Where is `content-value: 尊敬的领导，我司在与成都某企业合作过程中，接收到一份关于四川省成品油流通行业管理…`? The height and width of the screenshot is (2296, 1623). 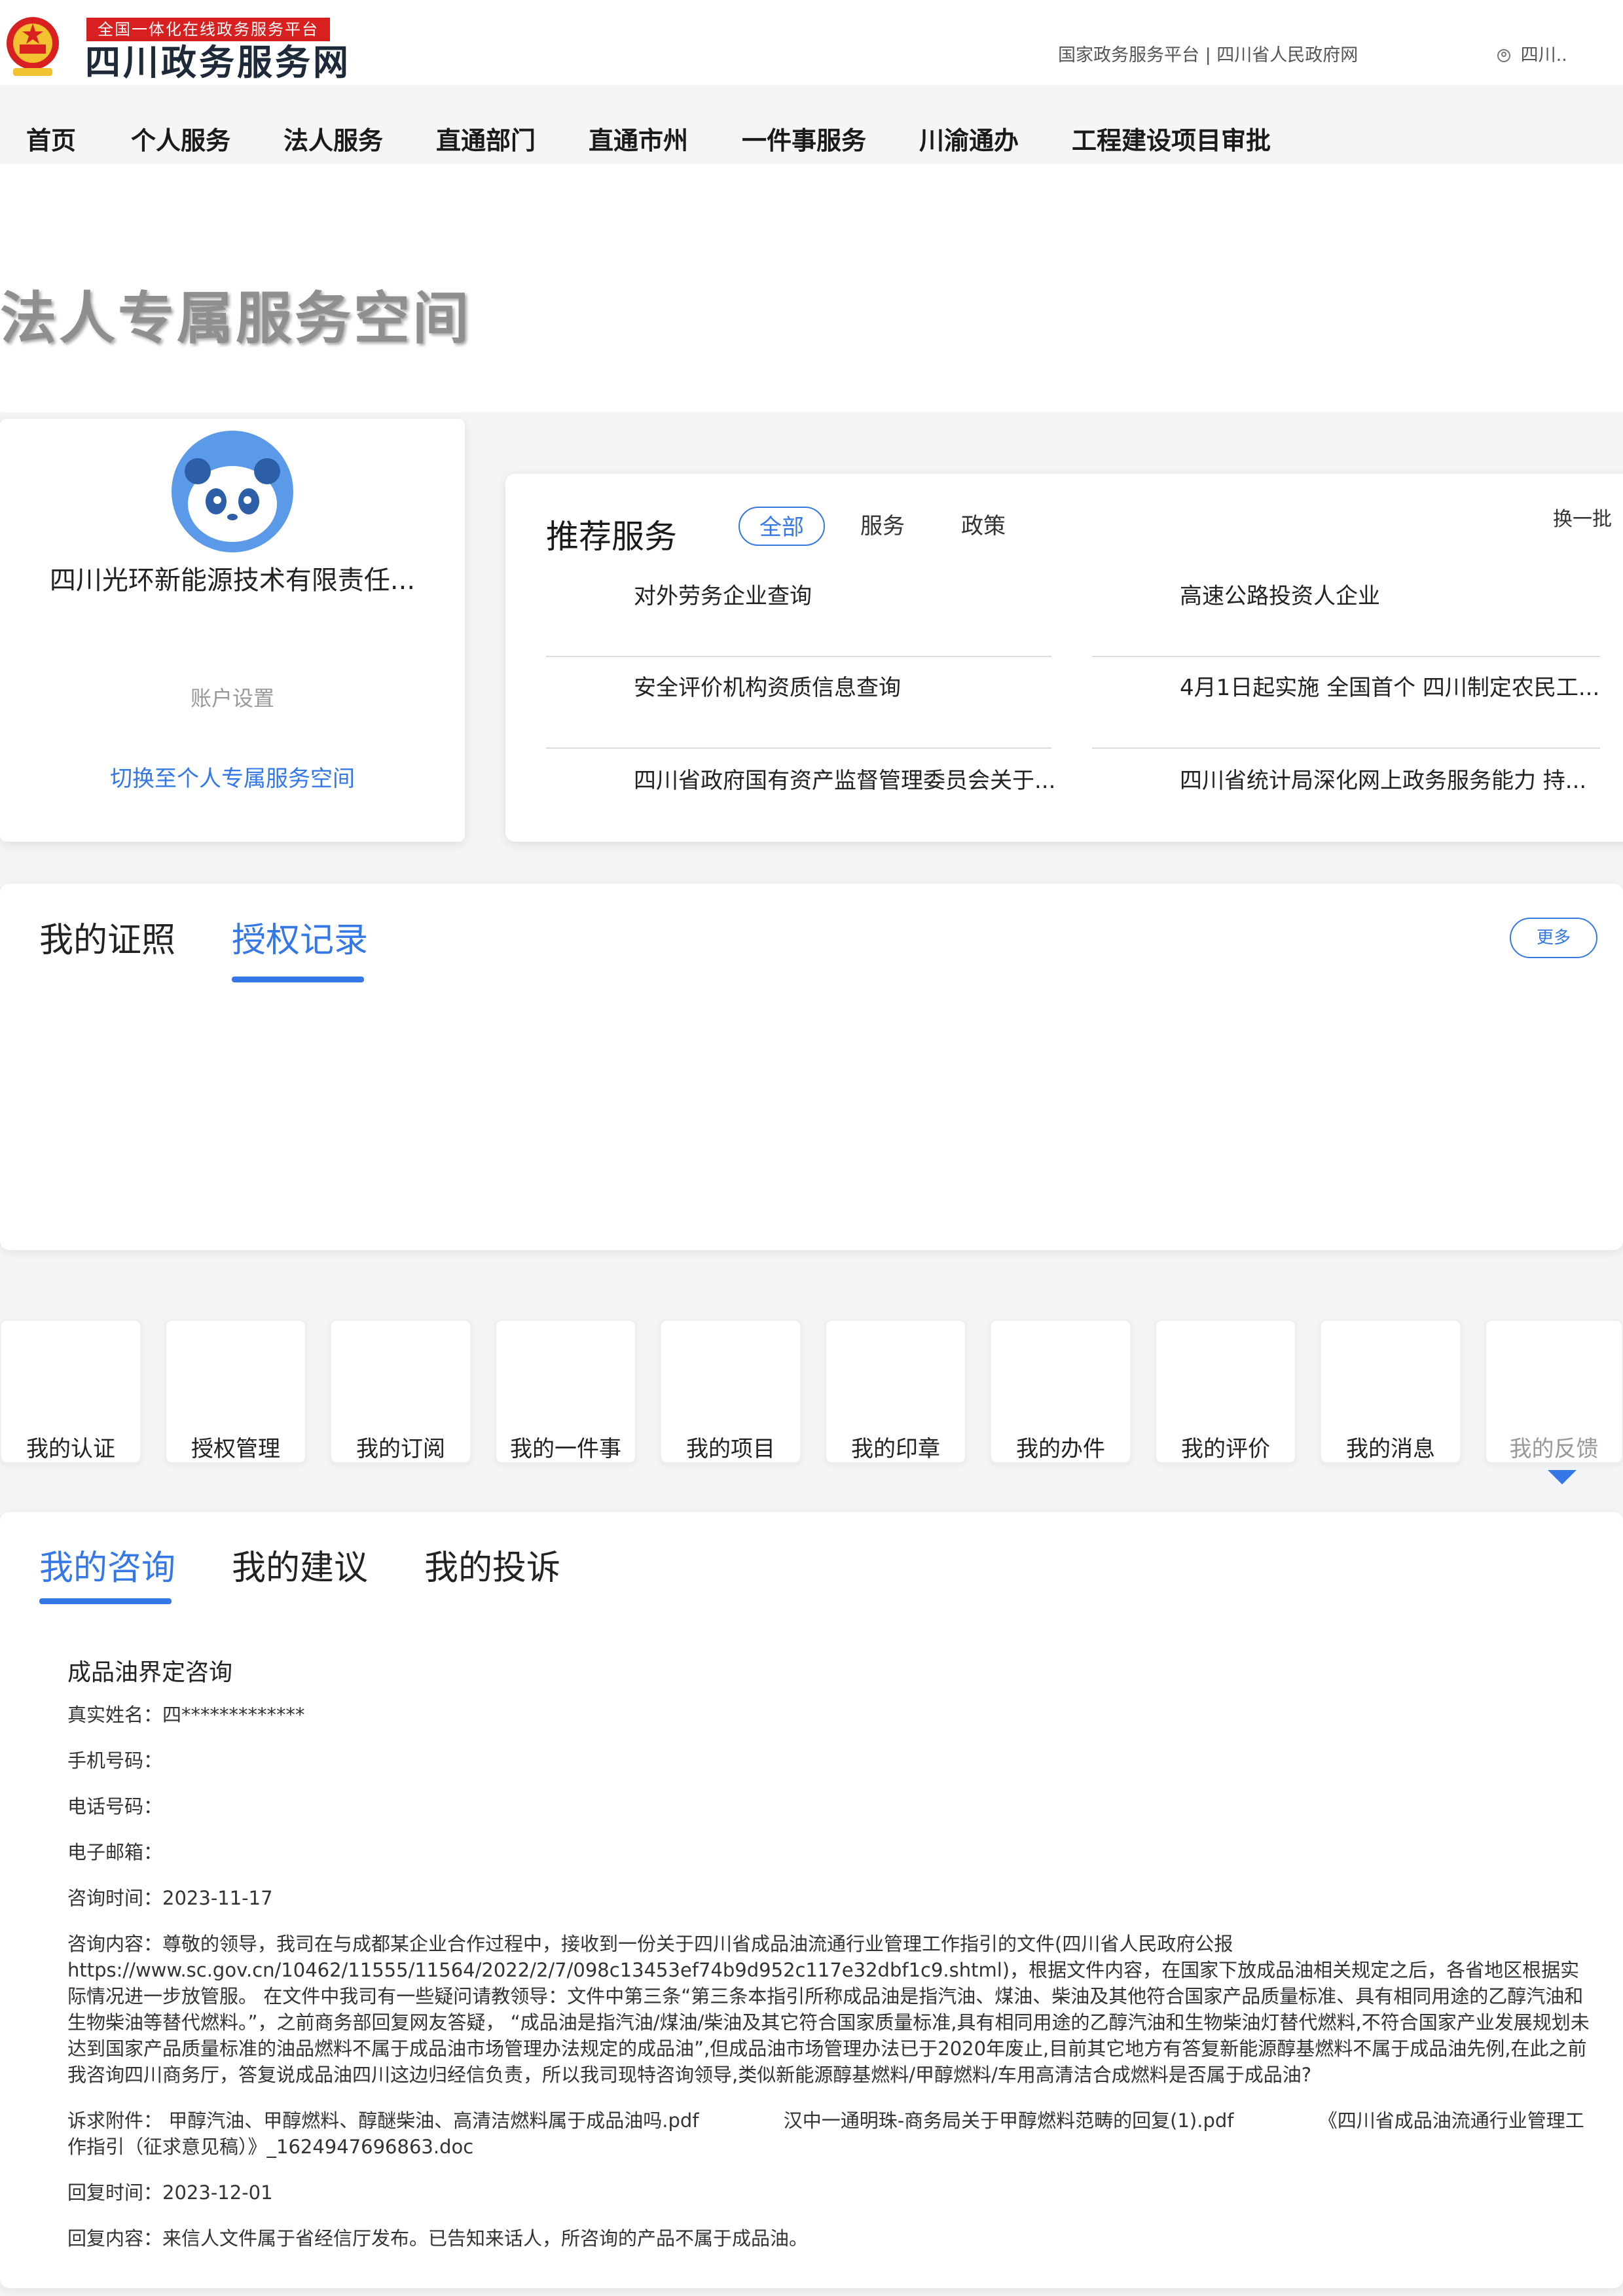
content-value: 尊敬的领导，我司在与成都某企业合作过程中，接收到一份关于四川省成品油流通行业管理… is located at coordinates (828, 2009).